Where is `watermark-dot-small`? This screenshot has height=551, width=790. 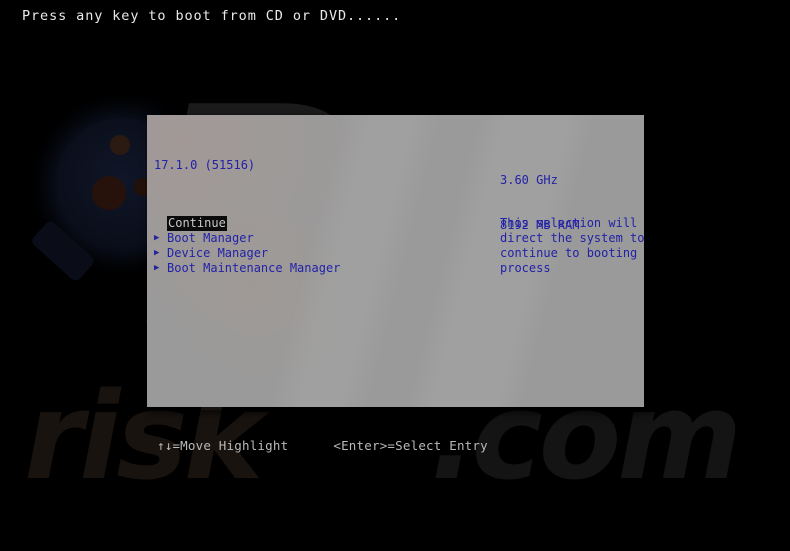 watermark-dot-small is located at coordinates (120, 145).